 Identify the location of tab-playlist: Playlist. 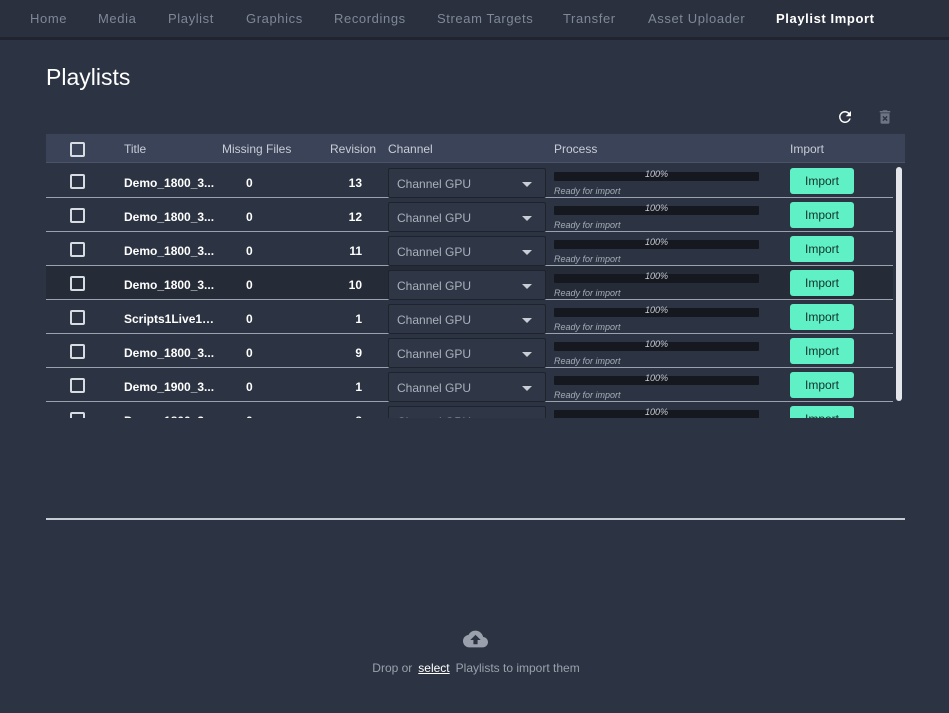
(191, 18).